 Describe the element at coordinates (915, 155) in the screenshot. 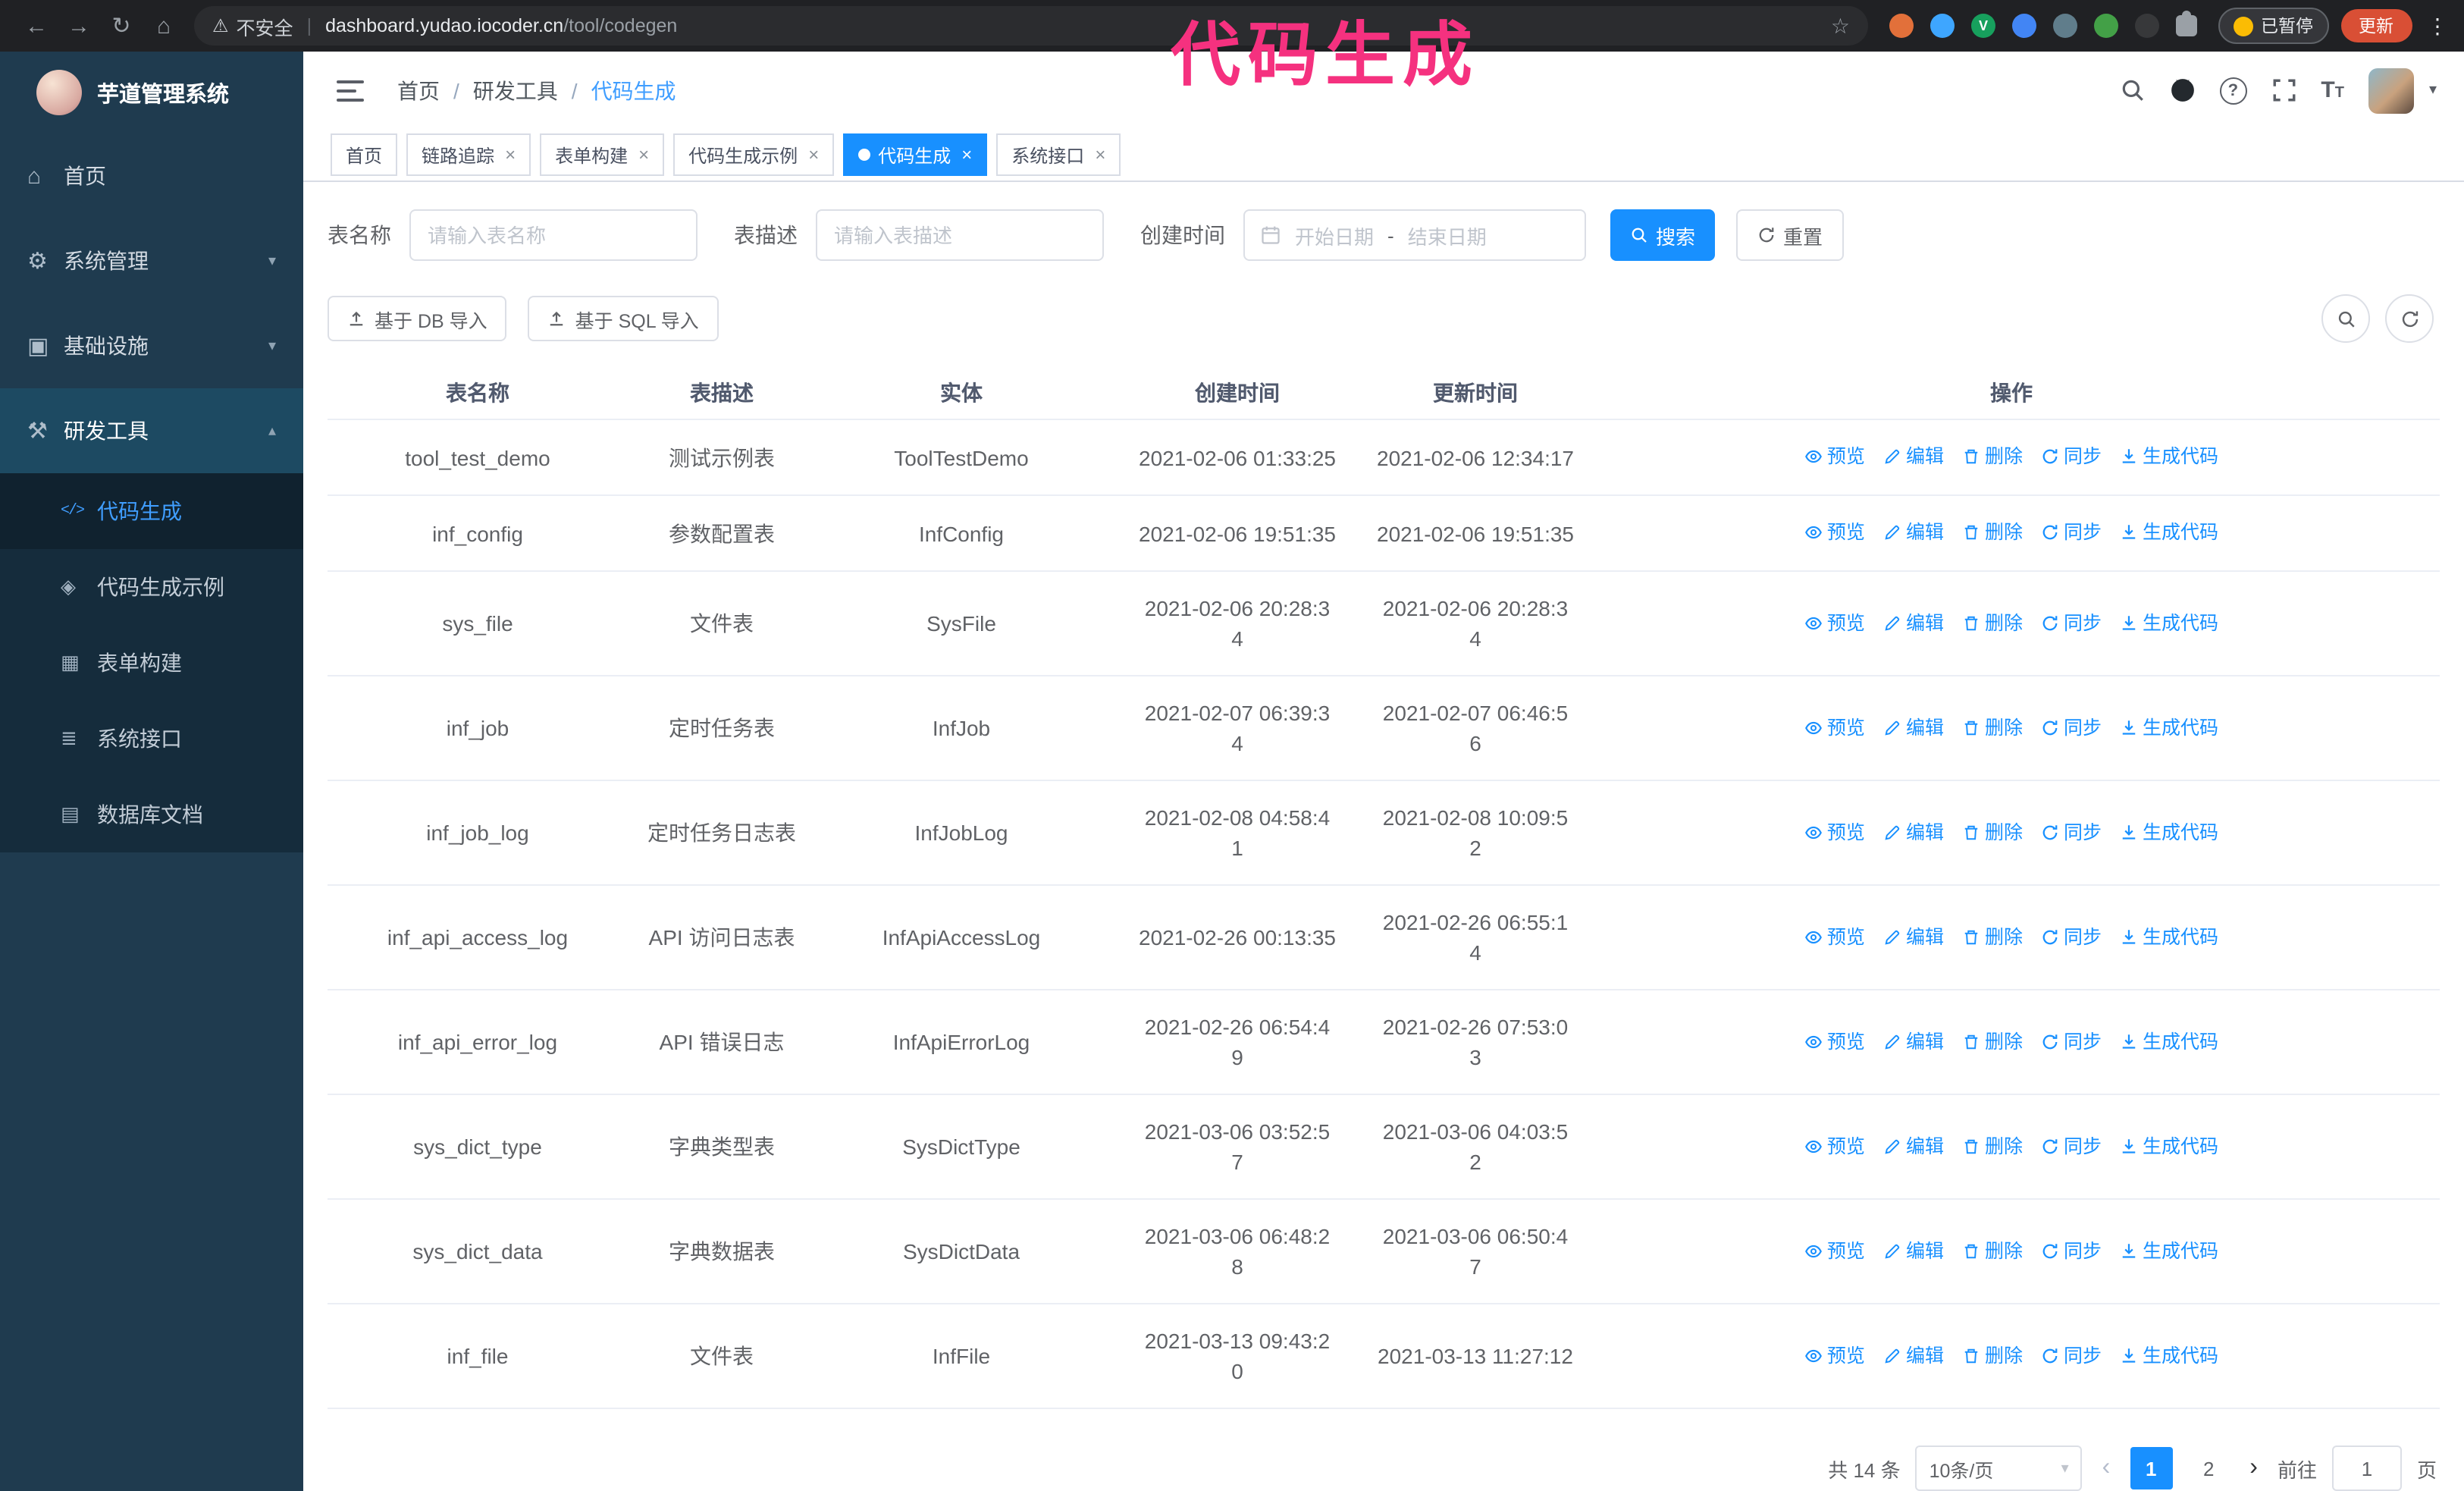

I see `tab-codegen: 代码生成 ×` at that location.